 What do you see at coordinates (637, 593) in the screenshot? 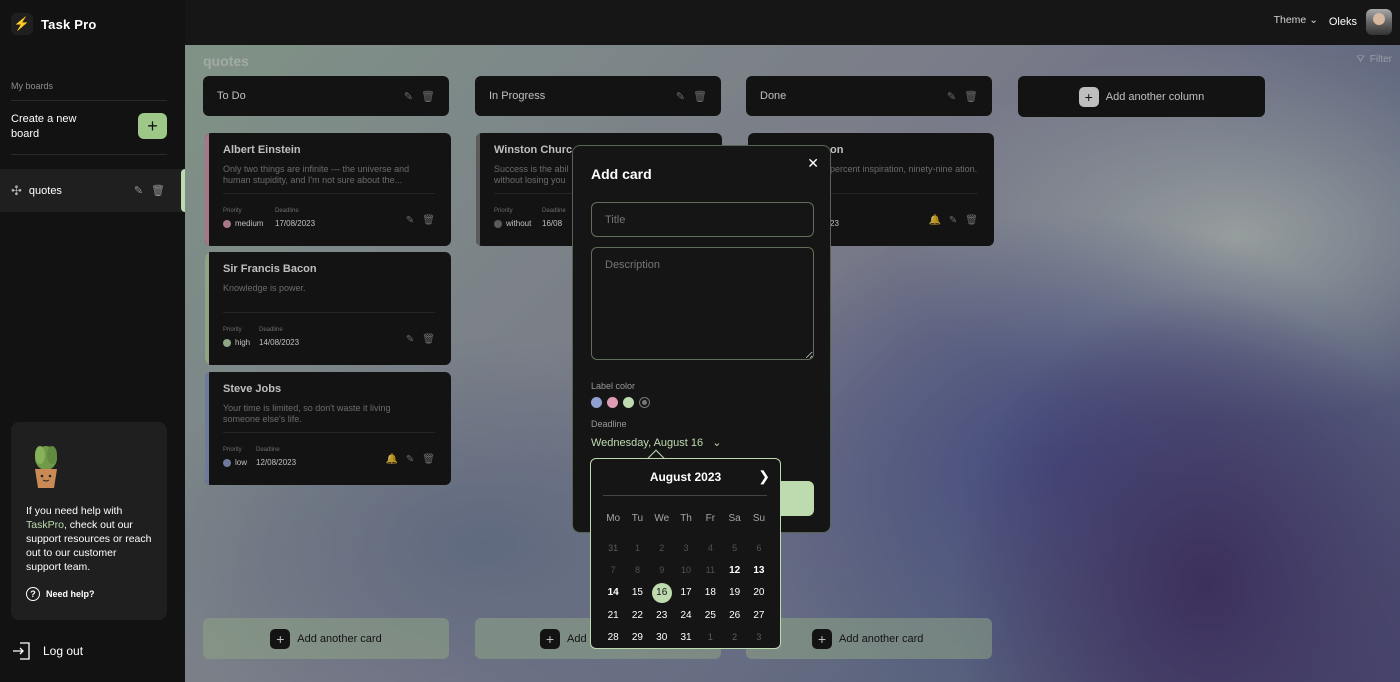
I see `calendar-day: 15` at bounding box center [637, 593].